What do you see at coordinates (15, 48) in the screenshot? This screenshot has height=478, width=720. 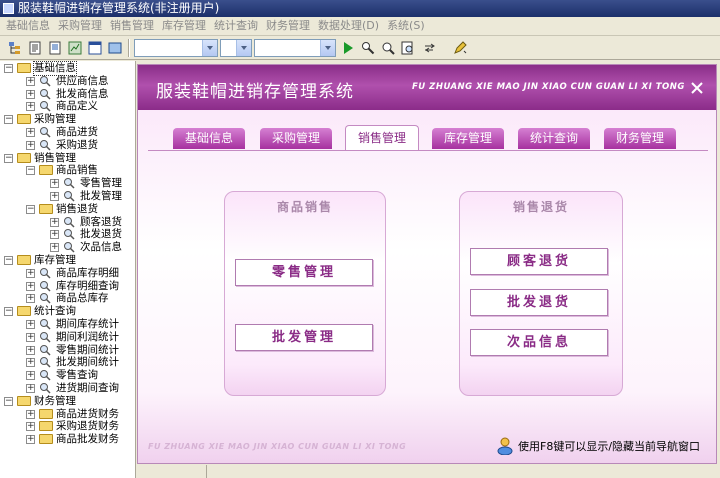 I see `tree-view-icon` at bounding box center [15, 48].